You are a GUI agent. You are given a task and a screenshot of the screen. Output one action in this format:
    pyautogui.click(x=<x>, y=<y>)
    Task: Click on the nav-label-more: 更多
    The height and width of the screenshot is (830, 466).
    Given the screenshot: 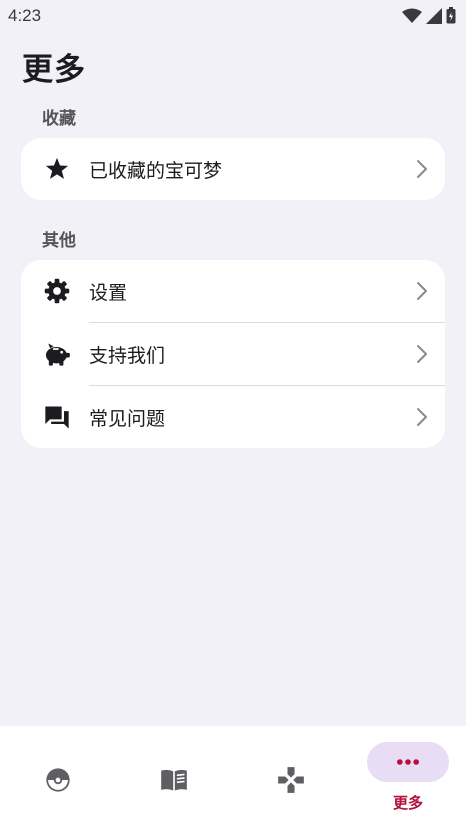 What is the action you would take?
    pyautogui.click(x=407, y=803)
    